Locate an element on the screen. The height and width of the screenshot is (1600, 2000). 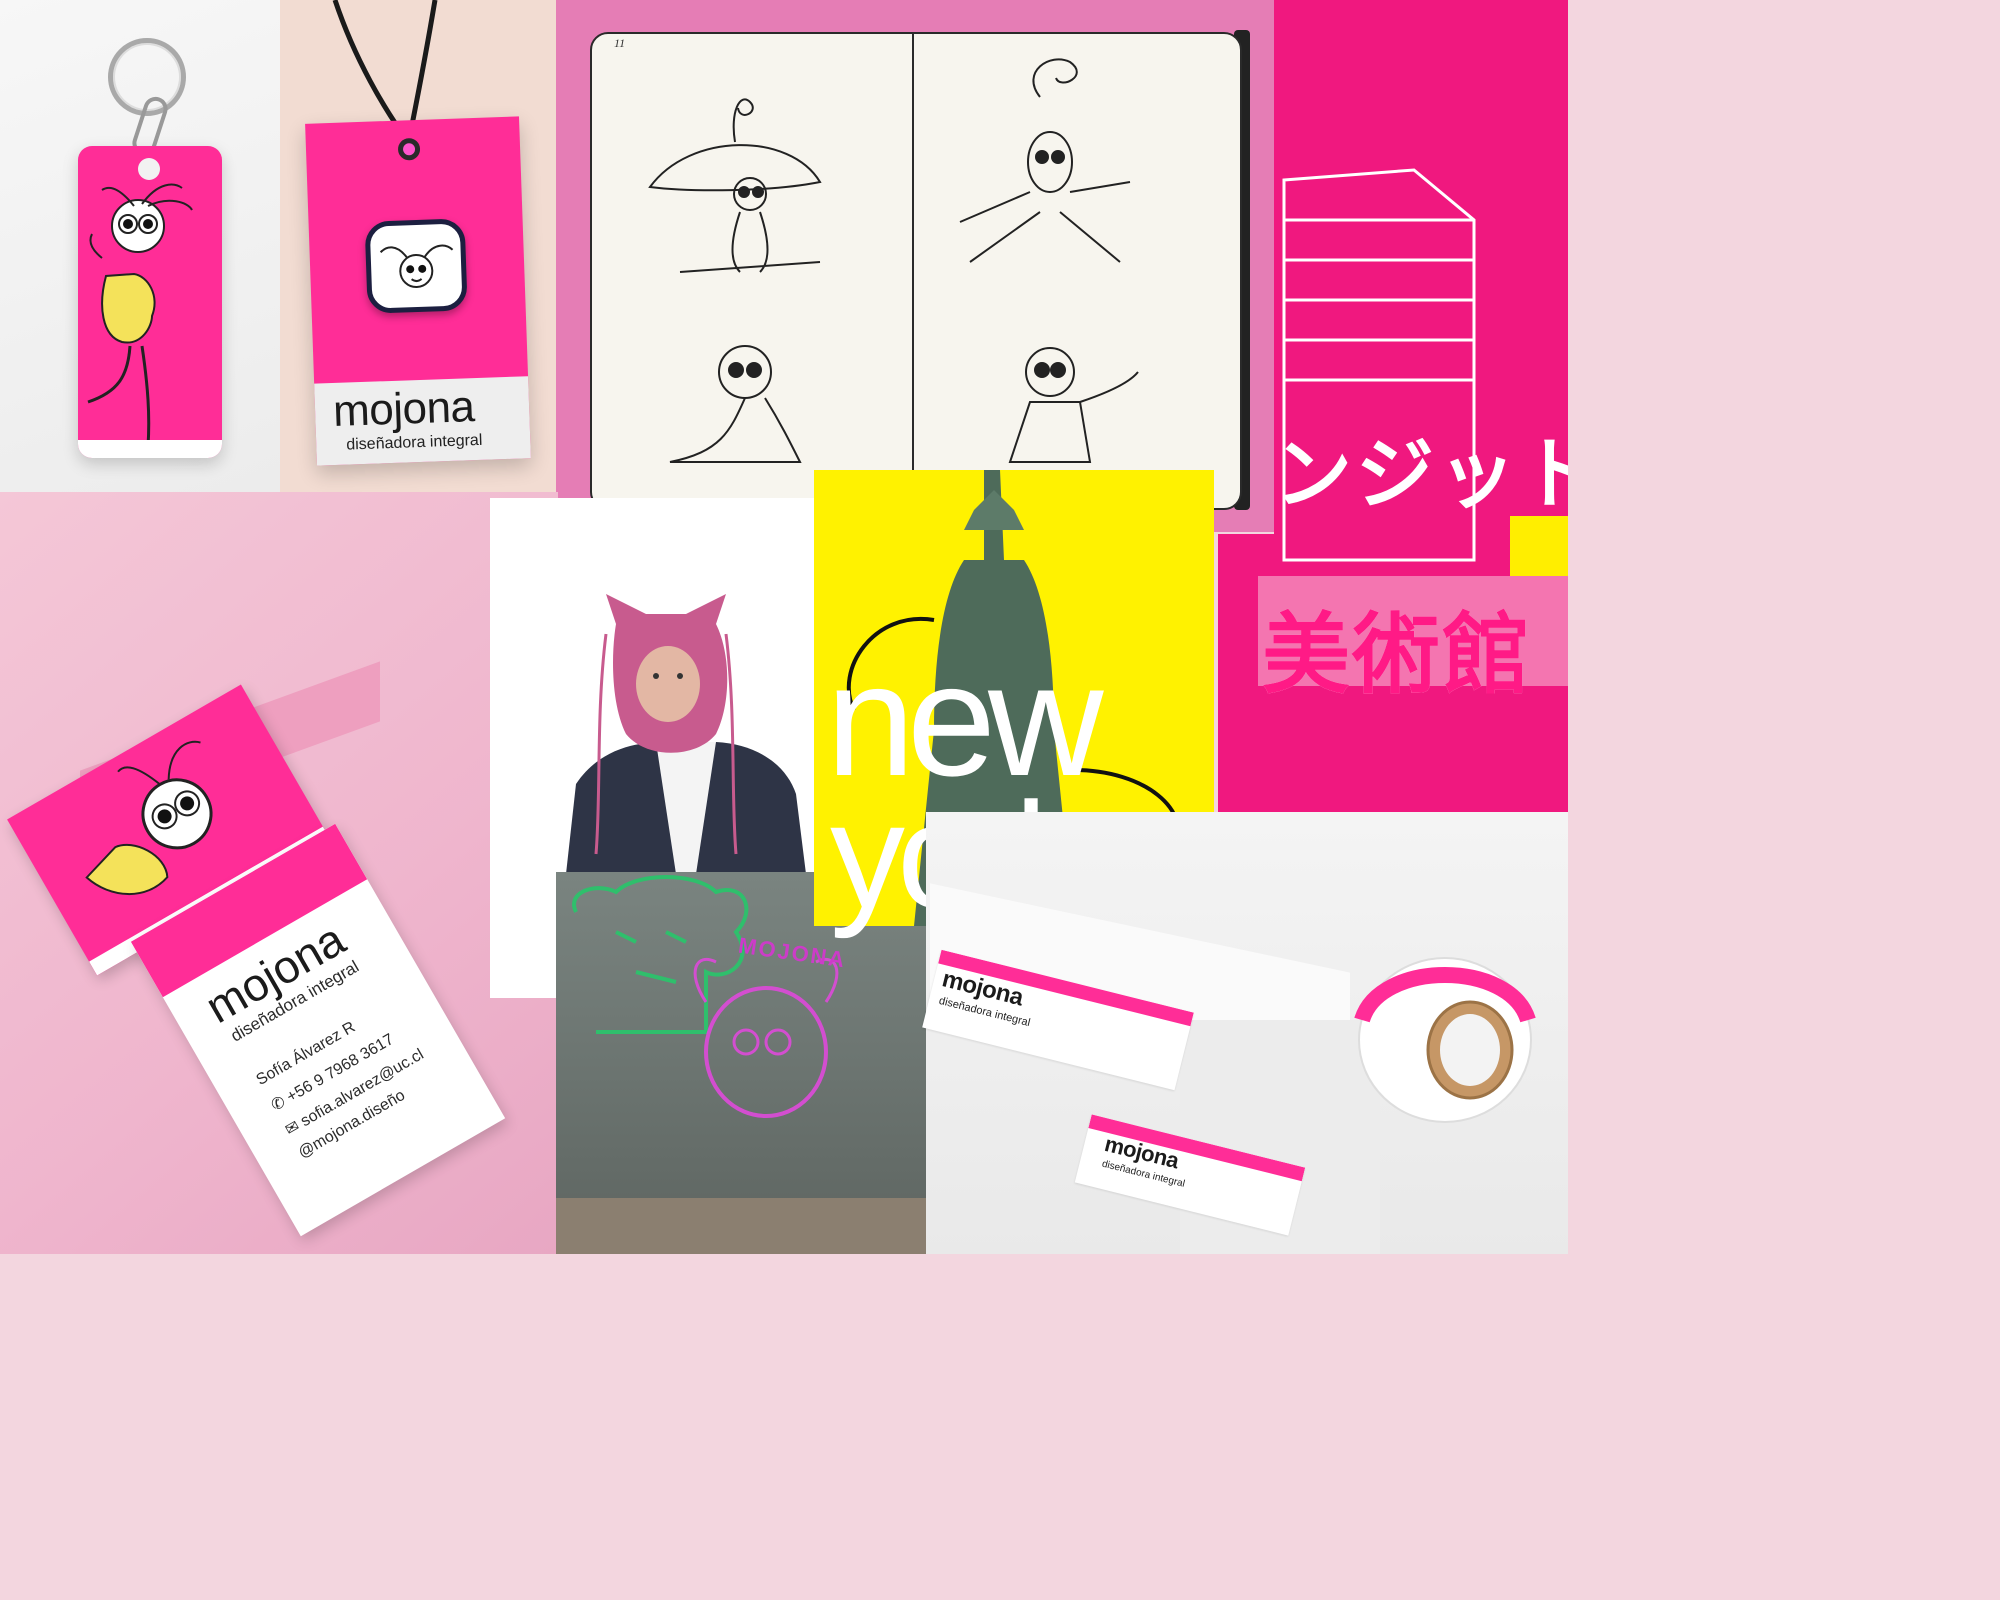
yellow-block is located at coordinates (1539, 546).